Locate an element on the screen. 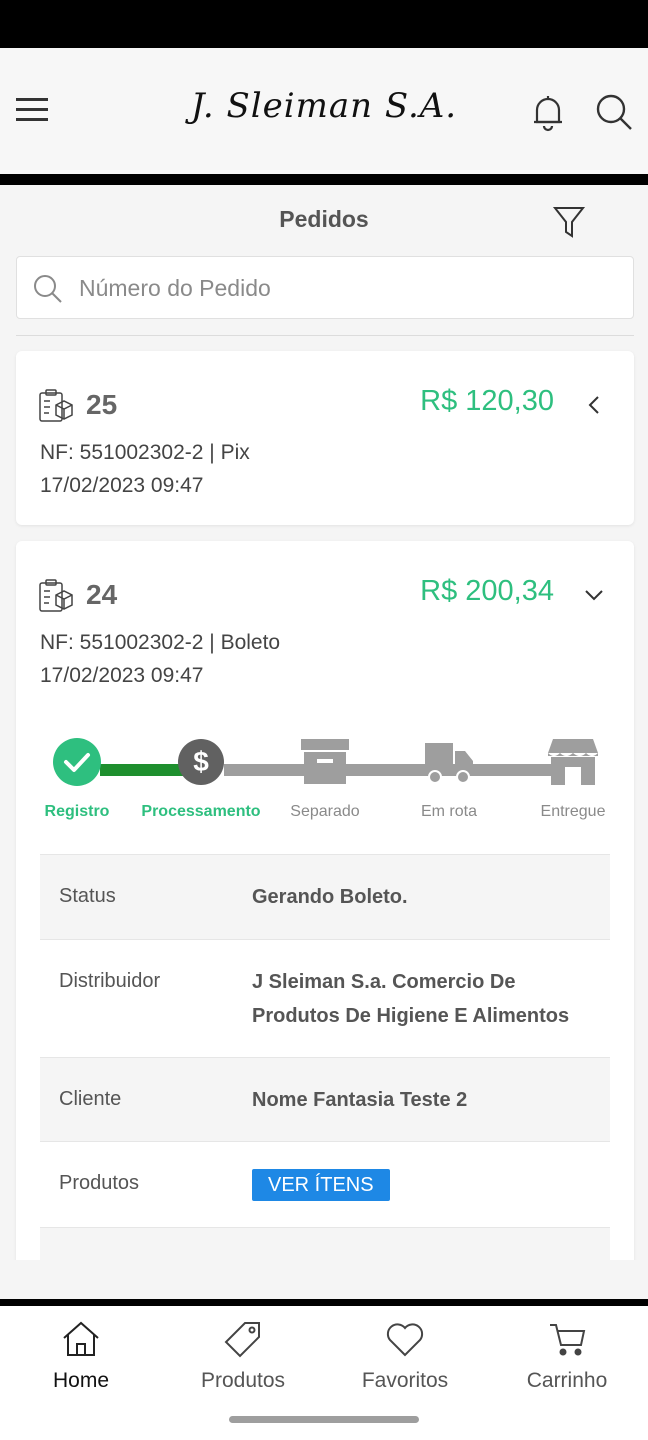 The image size is (648, 1440). order-nf-payment: NF: 551002302-2 | Boleto is located at coordinates (160, 642).